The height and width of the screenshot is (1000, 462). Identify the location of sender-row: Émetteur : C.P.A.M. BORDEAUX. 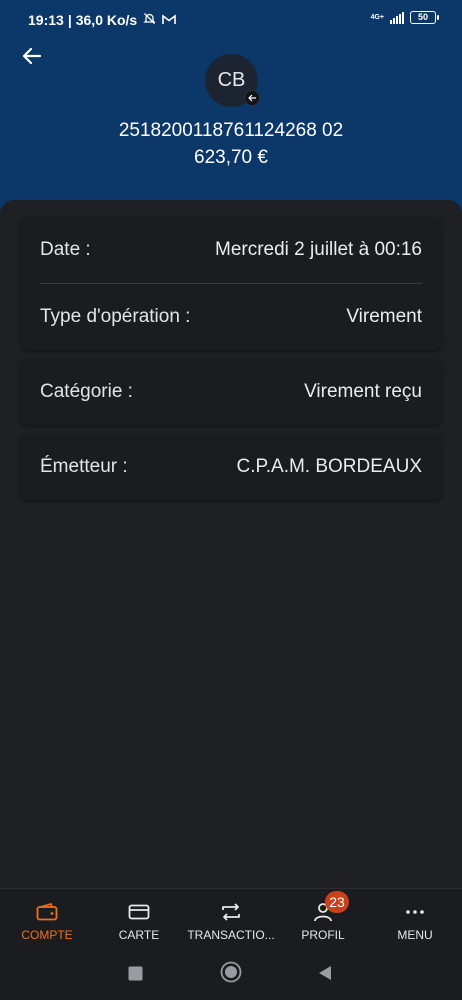
(231, 467).